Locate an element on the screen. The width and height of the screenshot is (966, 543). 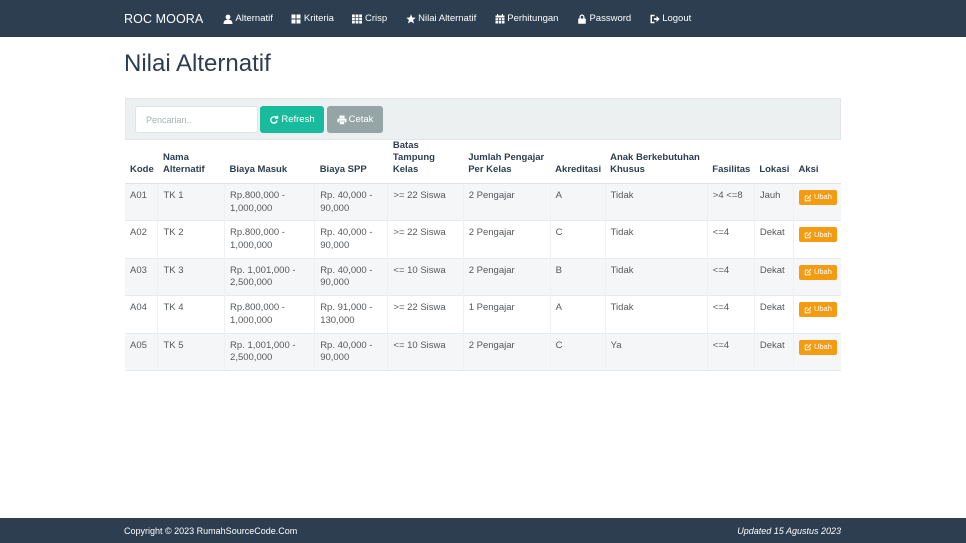
th-icon is located at coordinates (357, 18).